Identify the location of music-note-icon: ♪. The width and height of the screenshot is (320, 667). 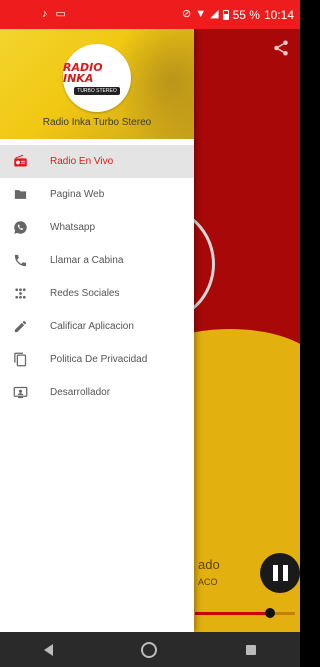
(45, 14).